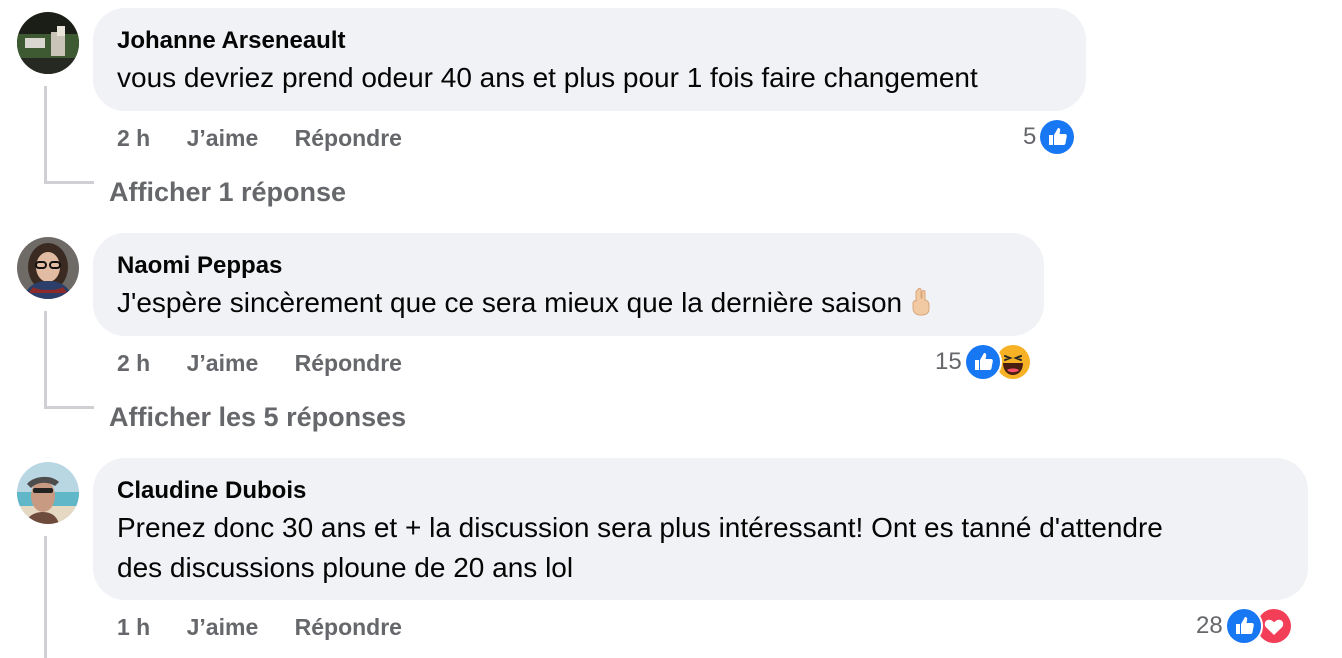 This screenshot has height=658, width=1342. Describe the element at coordinates (568, 266) in the screenshot. I see `comment-author: Naomi Peppas` at that location.